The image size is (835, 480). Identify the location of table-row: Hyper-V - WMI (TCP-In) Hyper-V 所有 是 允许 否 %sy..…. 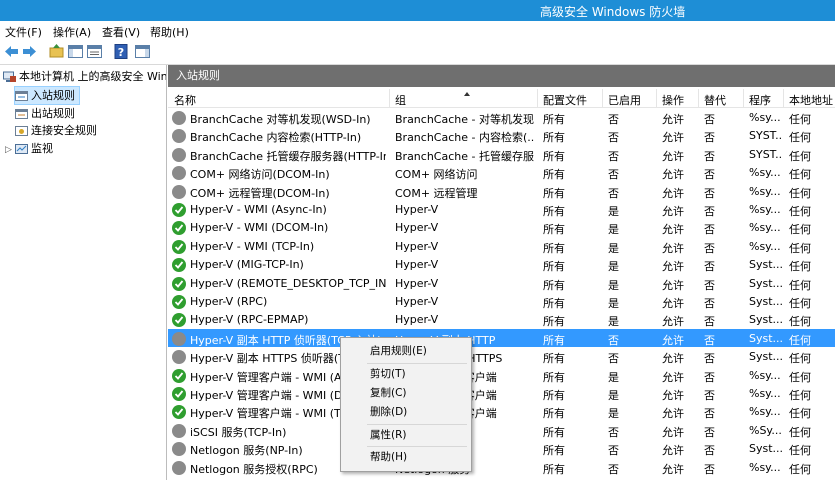
(501, 246).